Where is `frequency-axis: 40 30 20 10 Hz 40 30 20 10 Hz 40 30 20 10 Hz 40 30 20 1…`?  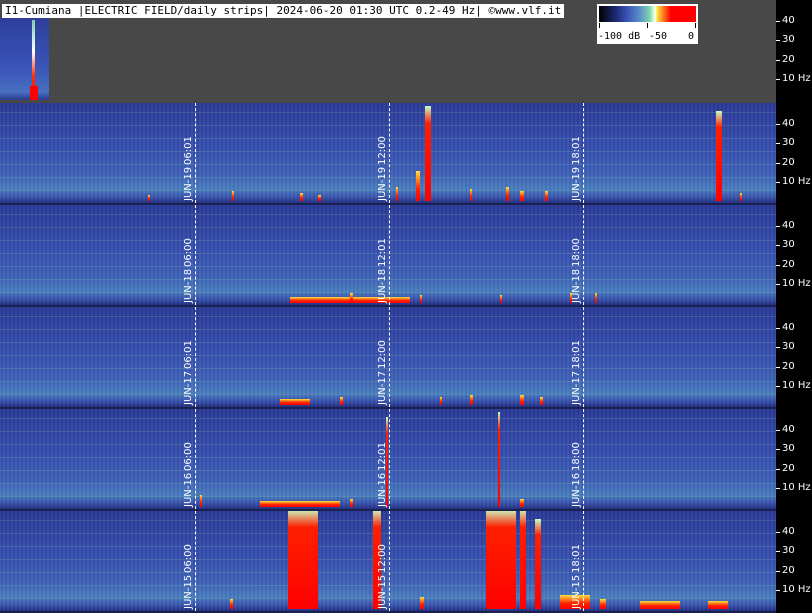 frequency-axis: 40 30 20 10 Hz 40 30 20 10 Hz 40 30 20 10 Hz 40 30 20 1… is located at coordinates (794, 306).